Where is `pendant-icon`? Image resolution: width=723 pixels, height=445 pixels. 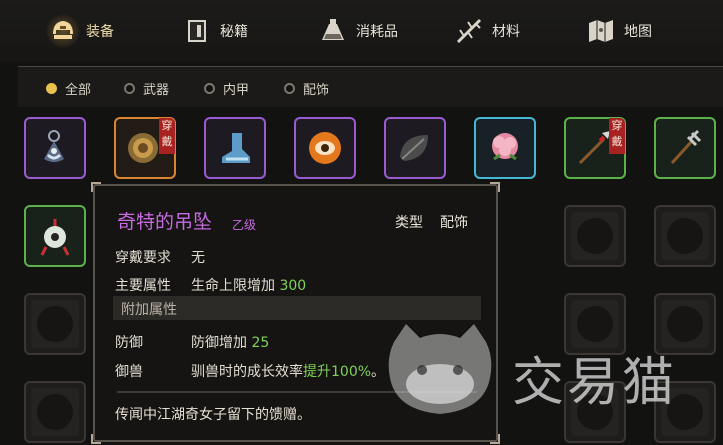 pendant-icon is located at coordinates (54, 146).